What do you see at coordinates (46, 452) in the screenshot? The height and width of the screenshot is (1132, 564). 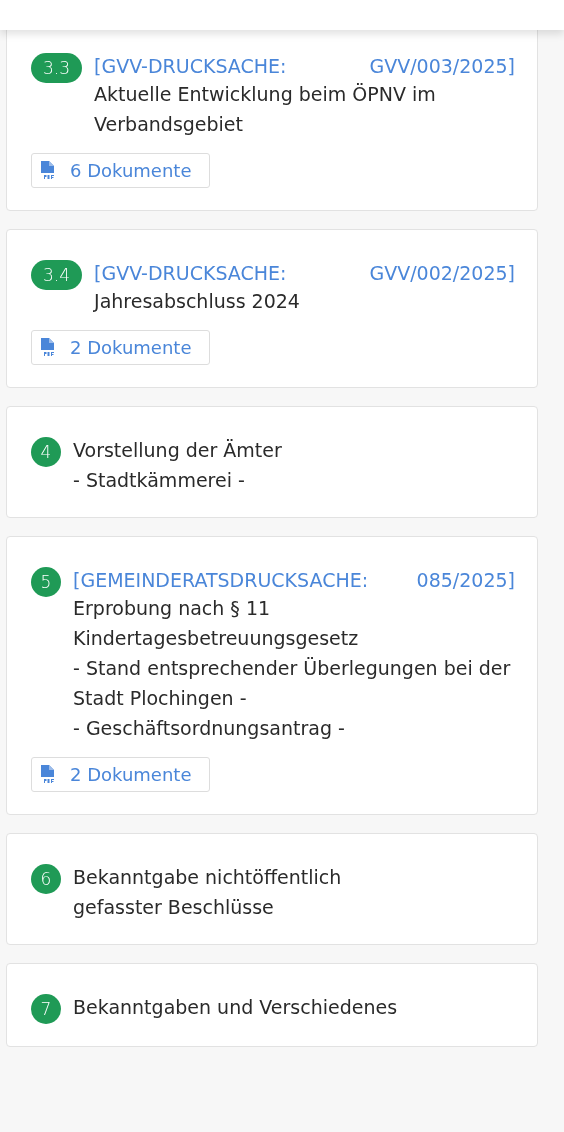 I see `item-number-badge: 4` at bounding box center [46, 452].